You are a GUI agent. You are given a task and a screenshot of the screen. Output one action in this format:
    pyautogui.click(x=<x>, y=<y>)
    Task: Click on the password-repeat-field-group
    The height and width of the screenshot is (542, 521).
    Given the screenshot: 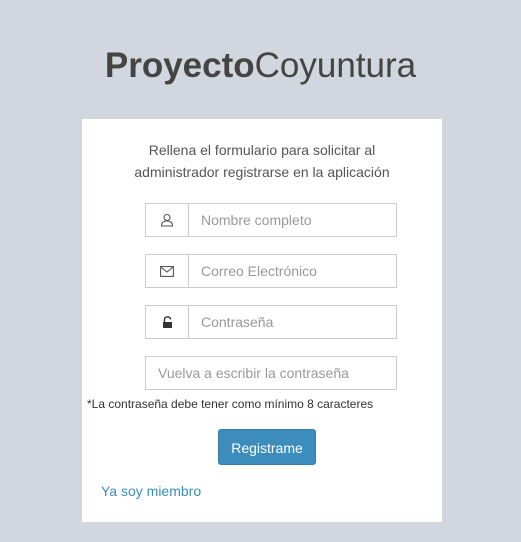 What is the action you would take?
    pyautogui.click(x=271, y=373)
    